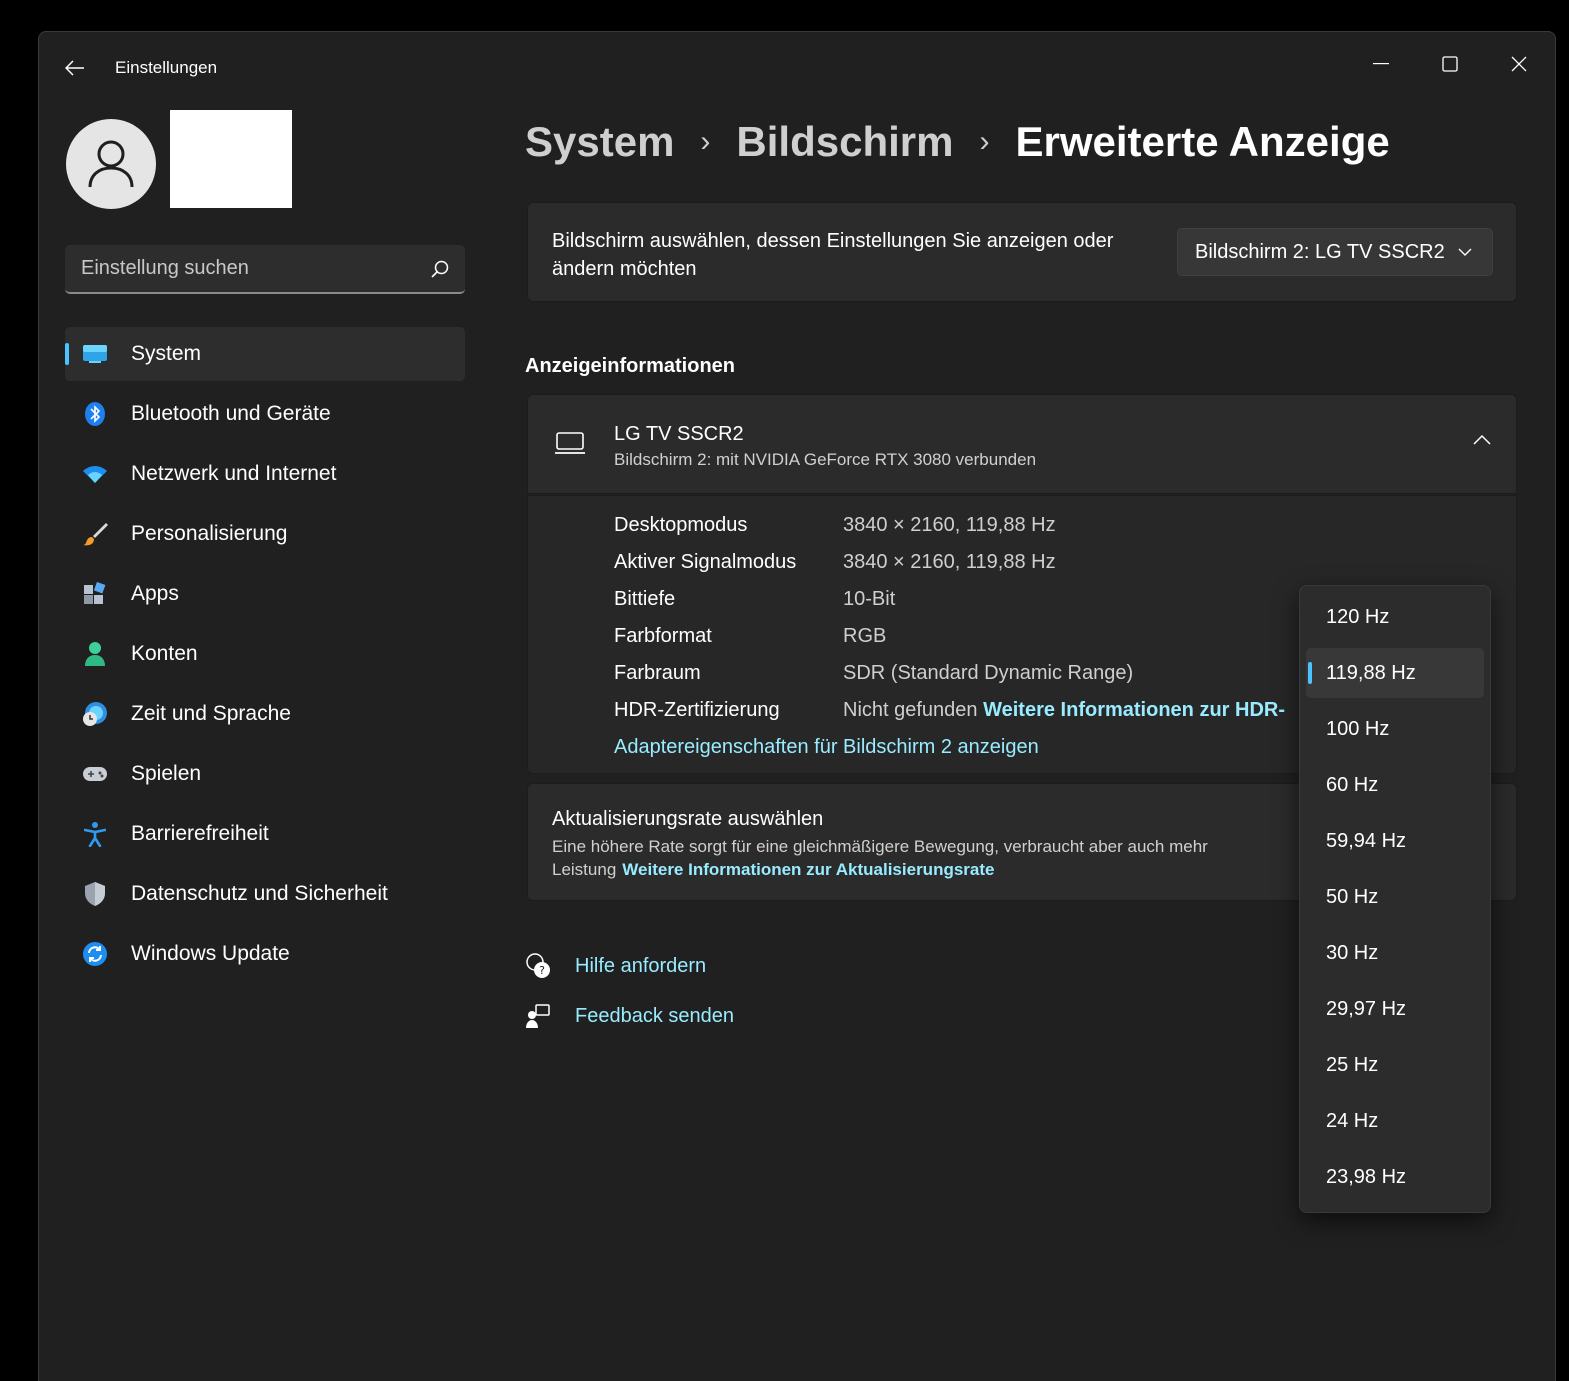  What do you see at coordinates (95, 414) in the screenshot?
I see `bluetooth-icon` at bounding box center [95, 414].